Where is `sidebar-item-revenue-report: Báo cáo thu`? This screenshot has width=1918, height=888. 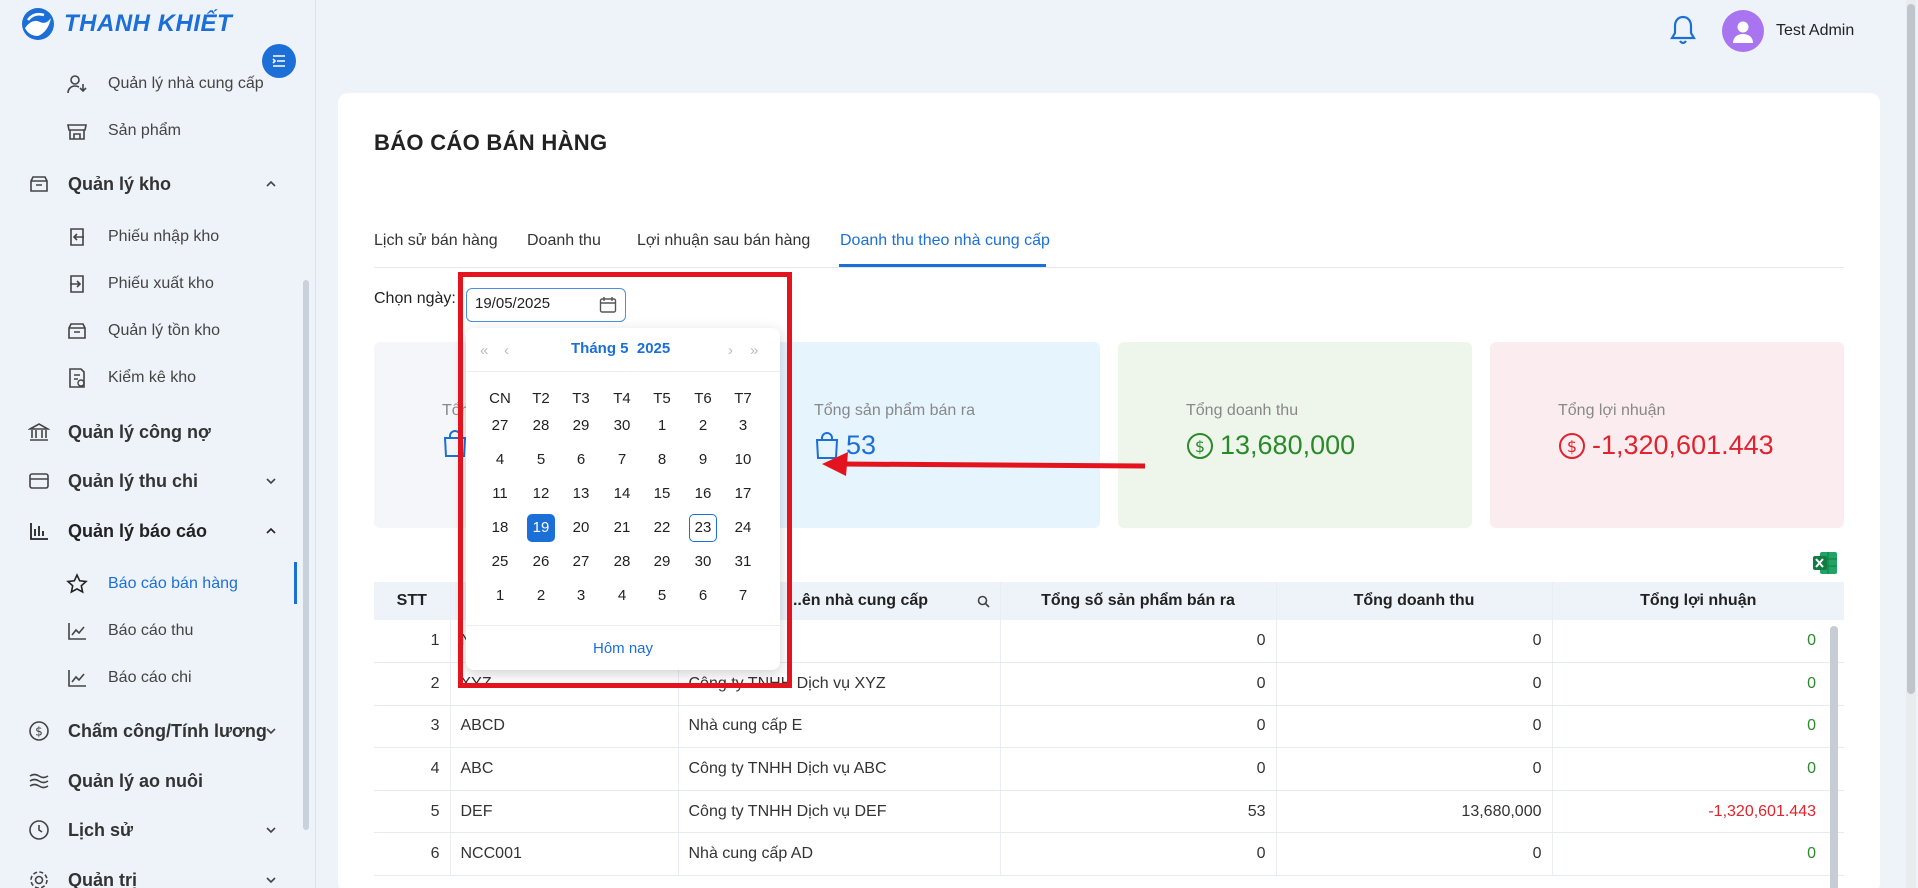
sidebar-item-revenue-report: Báo cáo thu is located at coordinates (148, 631).